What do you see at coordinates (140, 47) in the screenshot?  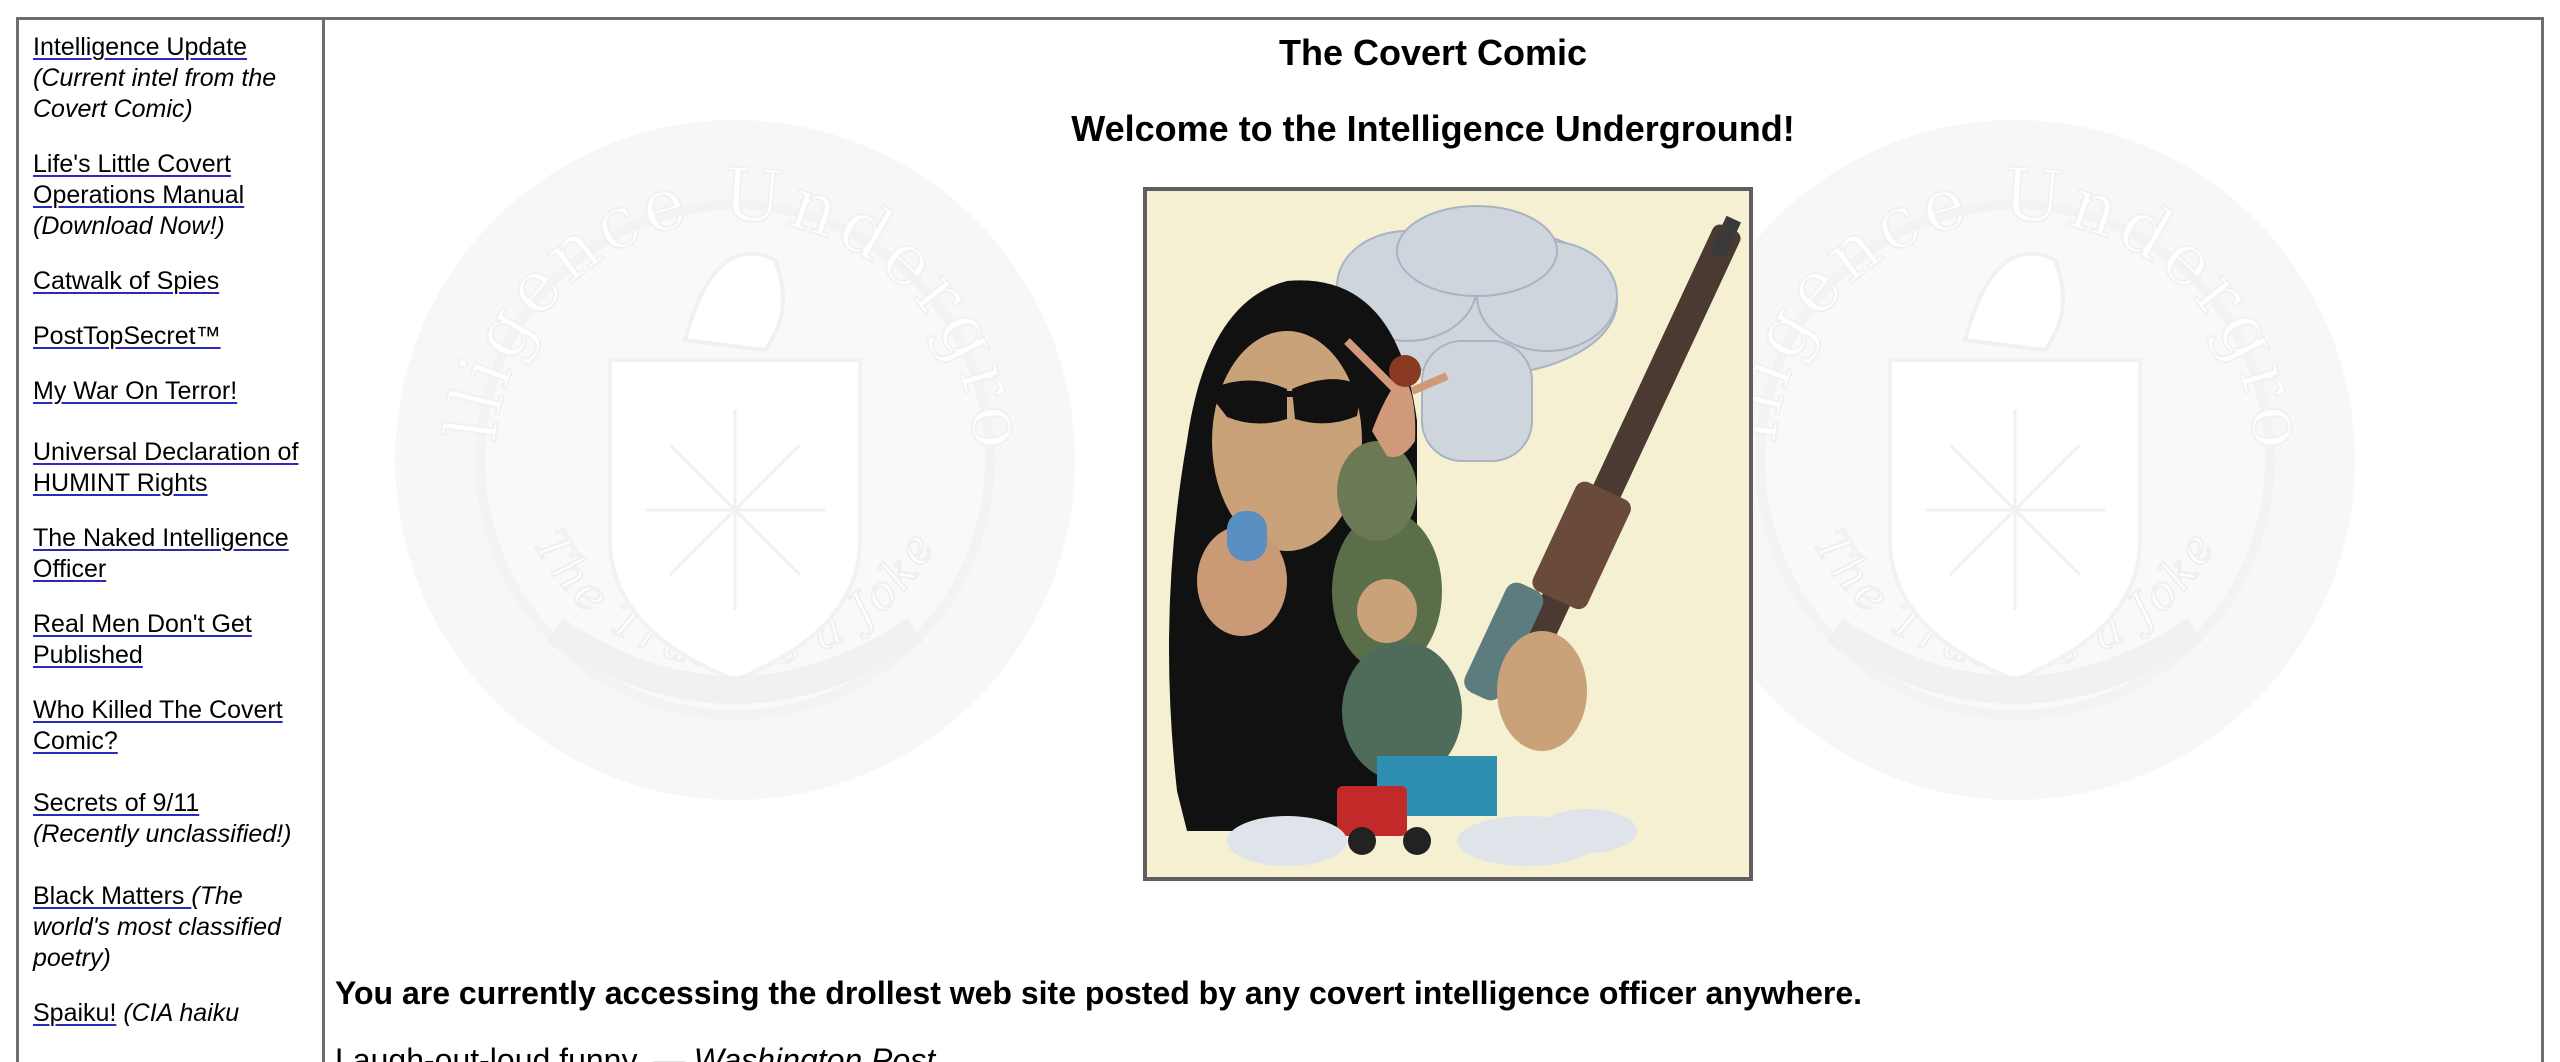 I see `sidebar-link-intelligence-update: Intelligence Update` at bounding box center [140, 47].